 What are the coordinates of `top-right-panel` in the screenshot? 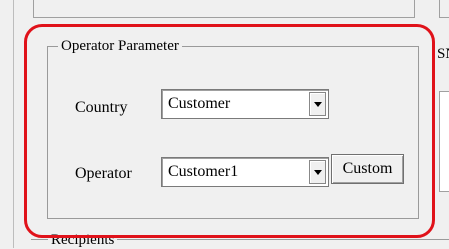 It's located at (444, 9).